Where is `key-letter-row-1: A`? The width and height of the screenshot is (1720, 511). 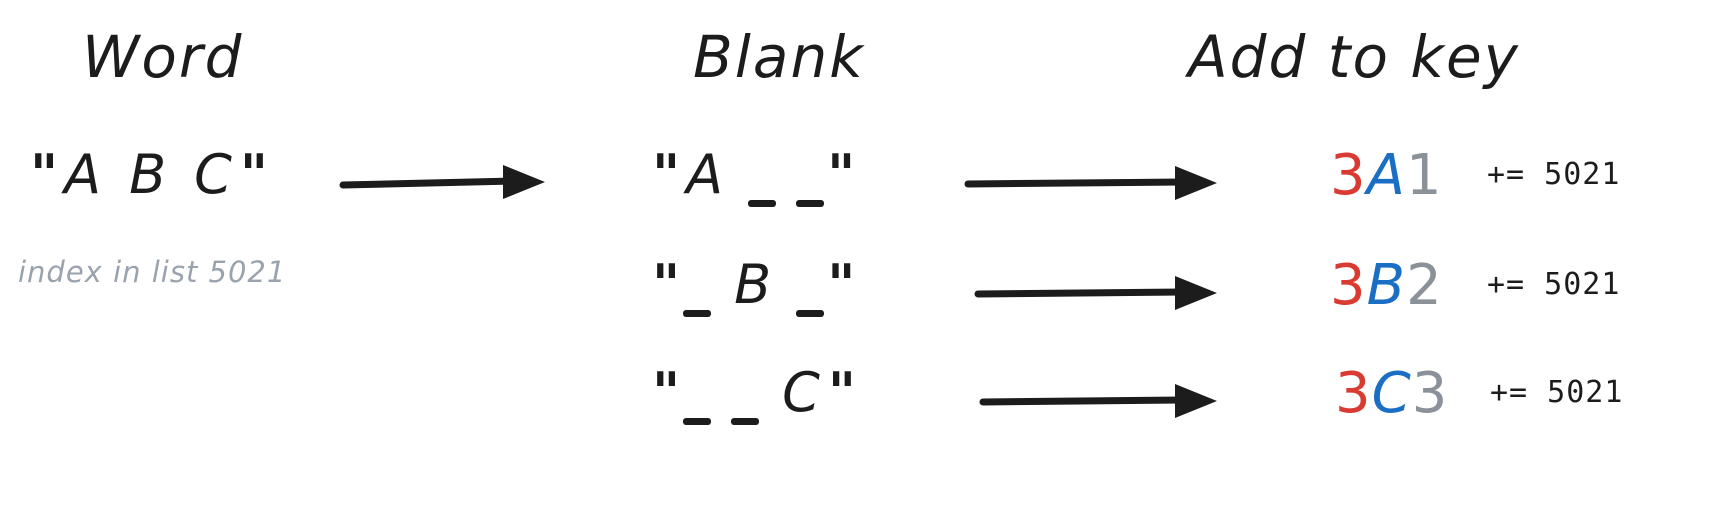 key-letter-row-1: A is located at coordinates (1386, 175).